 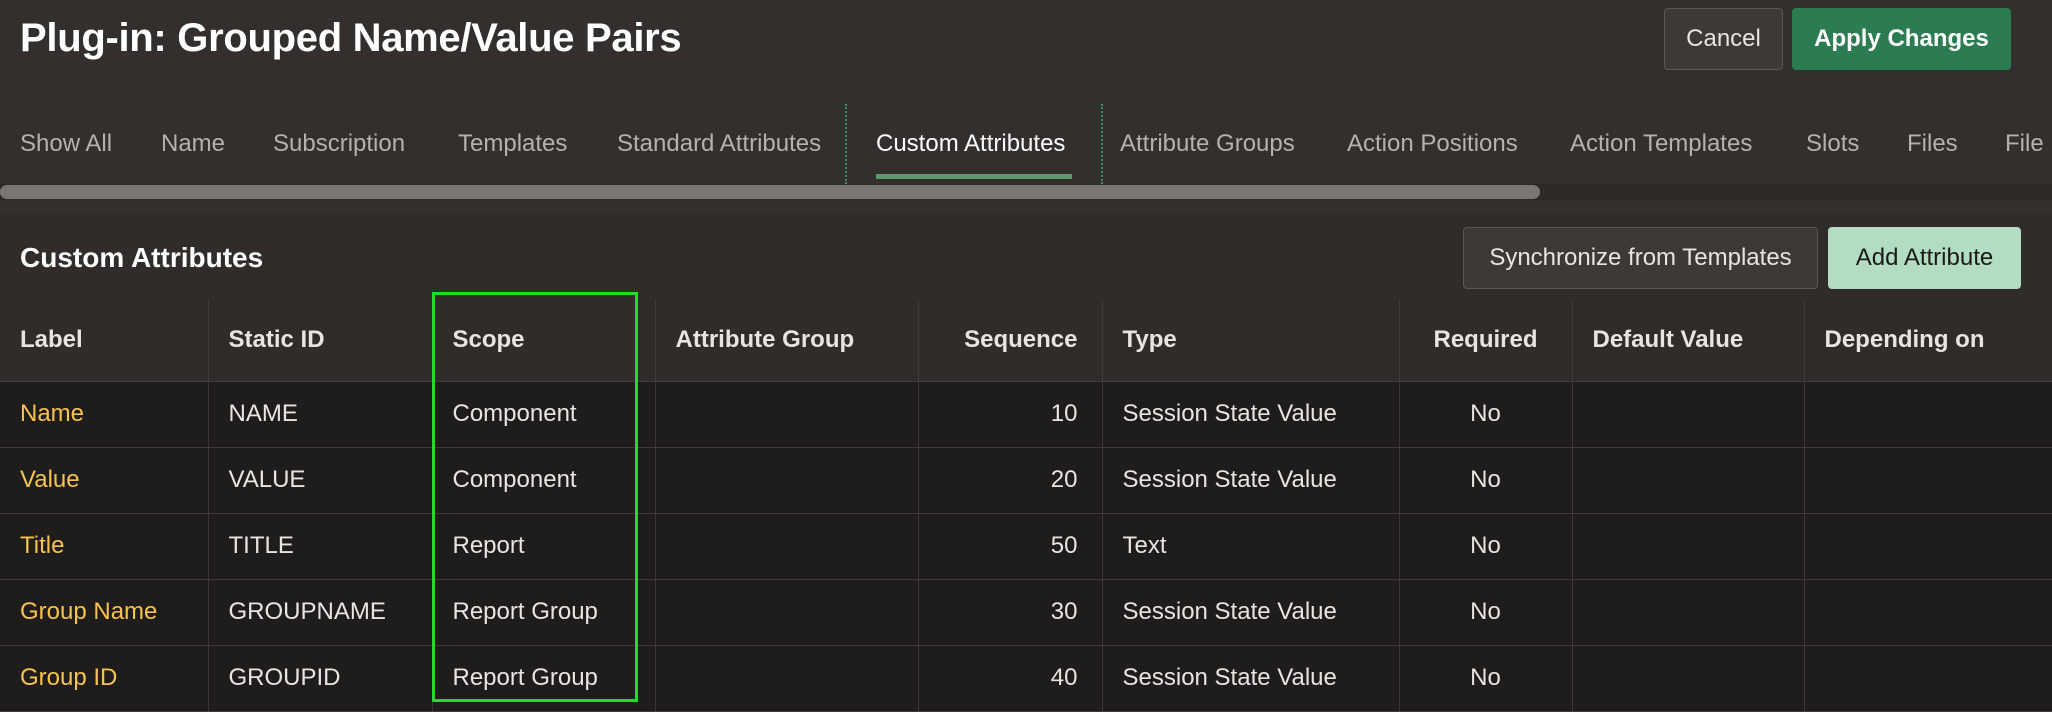 I want to click on attribute-label-link: Name, so click(x=104, y=414).